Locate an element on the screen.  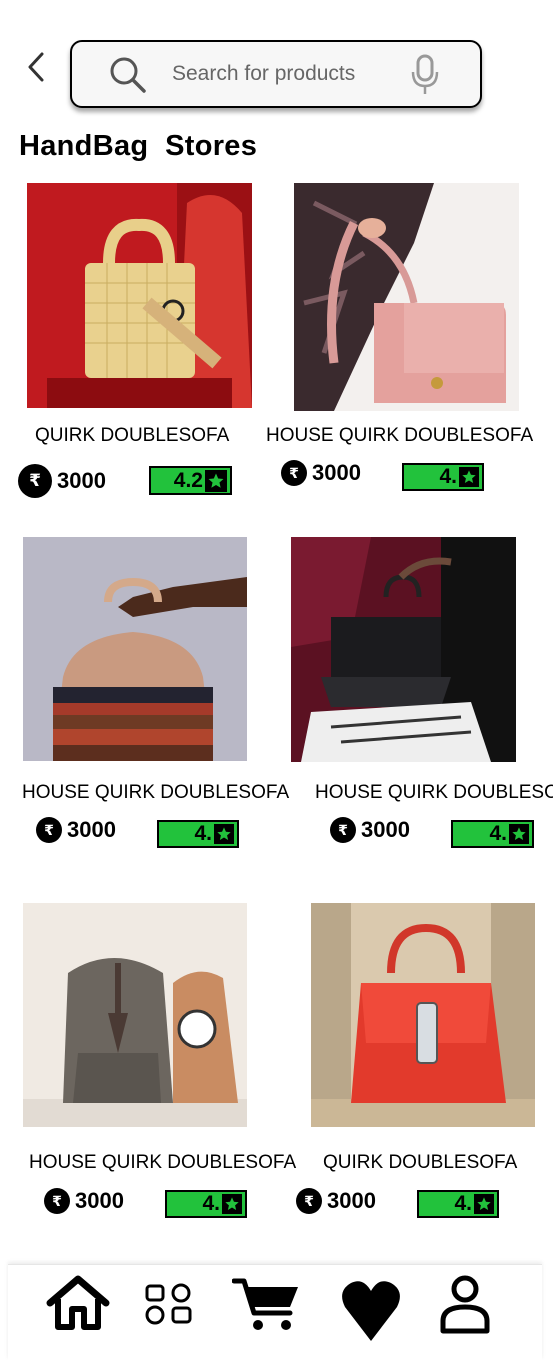
rating-badge: 4.2 is located at coordinates (190, 480).